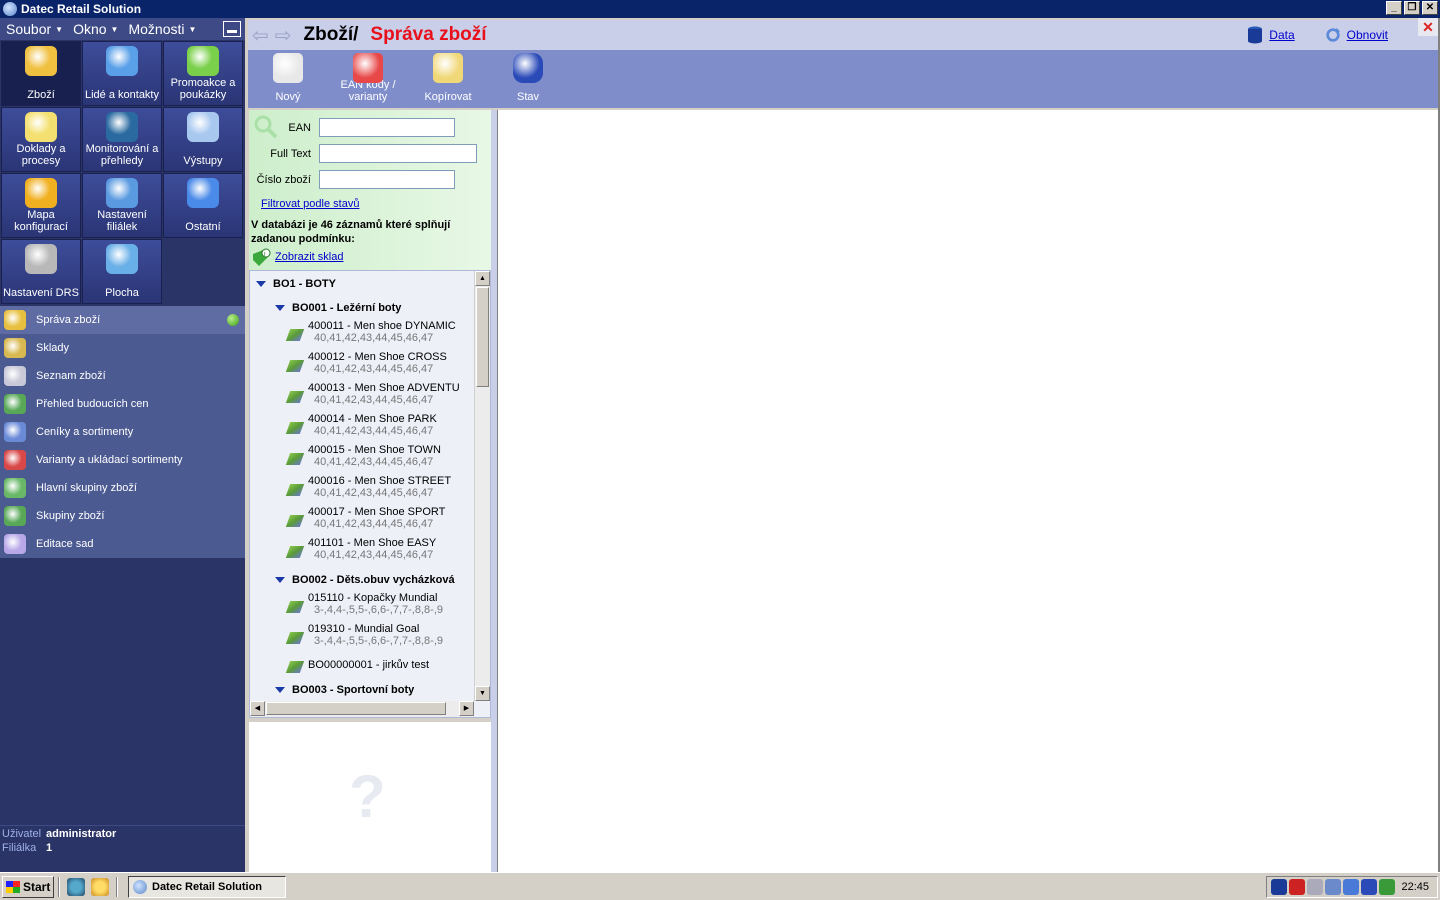  Describe the element at coordinates (203, 161) in the screenshot. I see `tile-label: Výstupy` at that location.